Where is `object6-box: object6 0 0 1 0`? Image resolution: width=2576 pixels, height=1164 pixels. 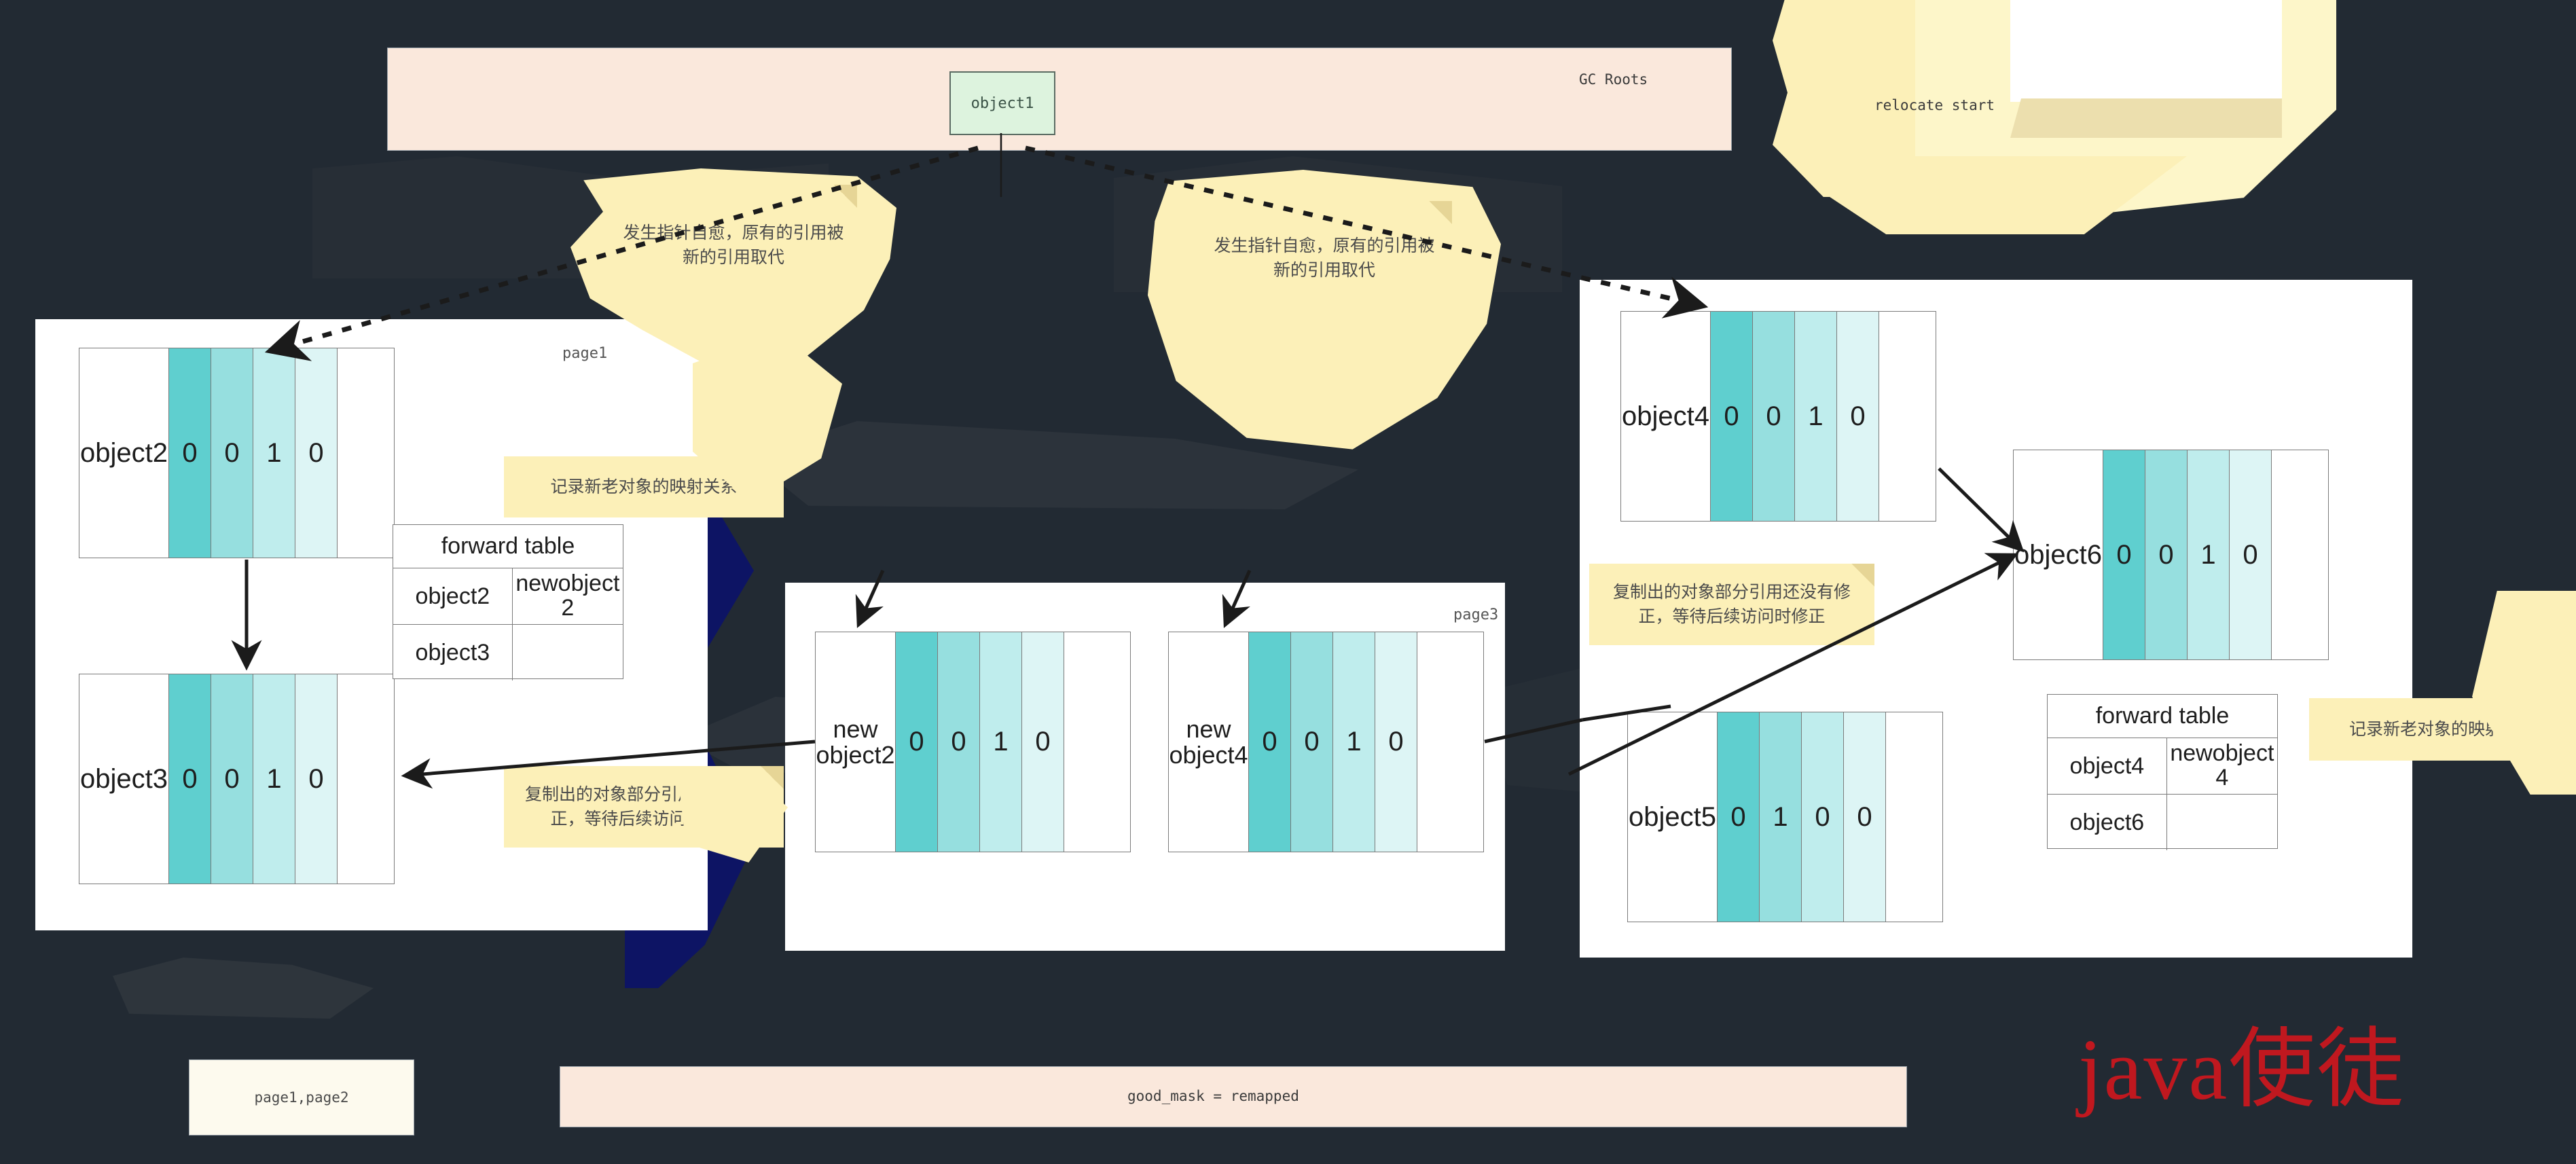 object6-box: object6 0 0 1 0 is located at coordinates (2171, 555).